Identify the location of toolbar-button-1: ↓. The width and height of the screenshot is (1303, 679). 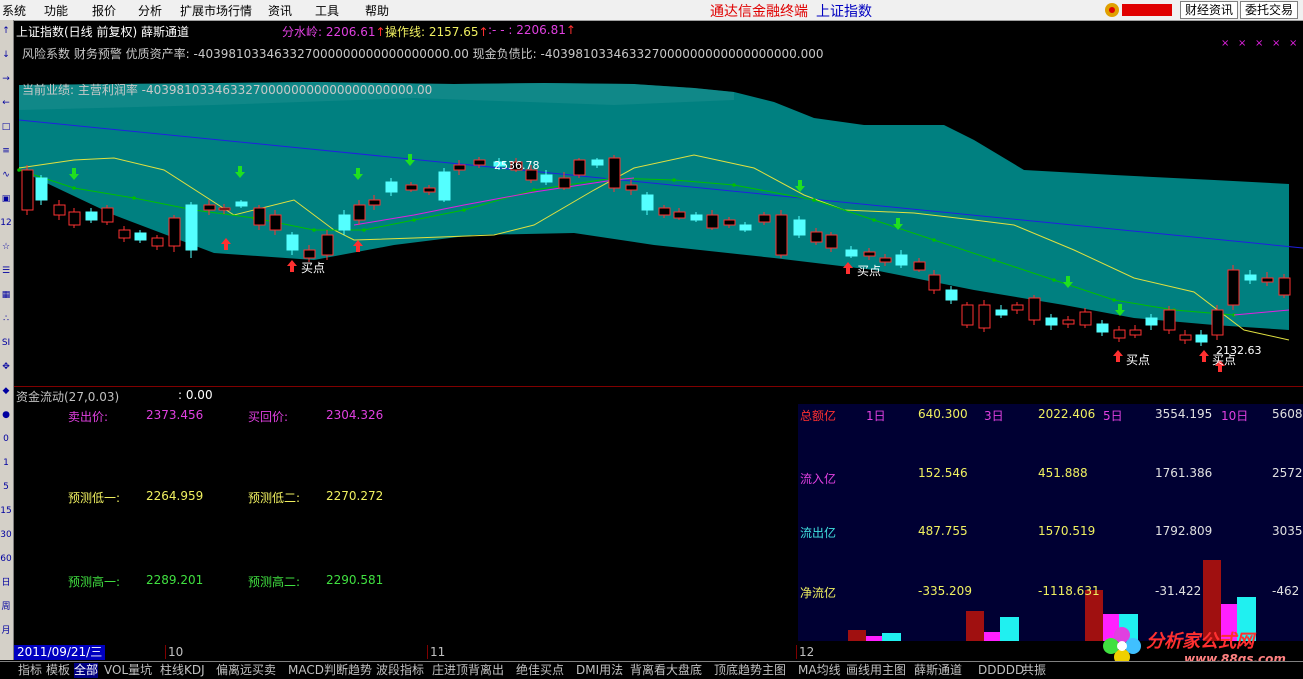
(6, 55).